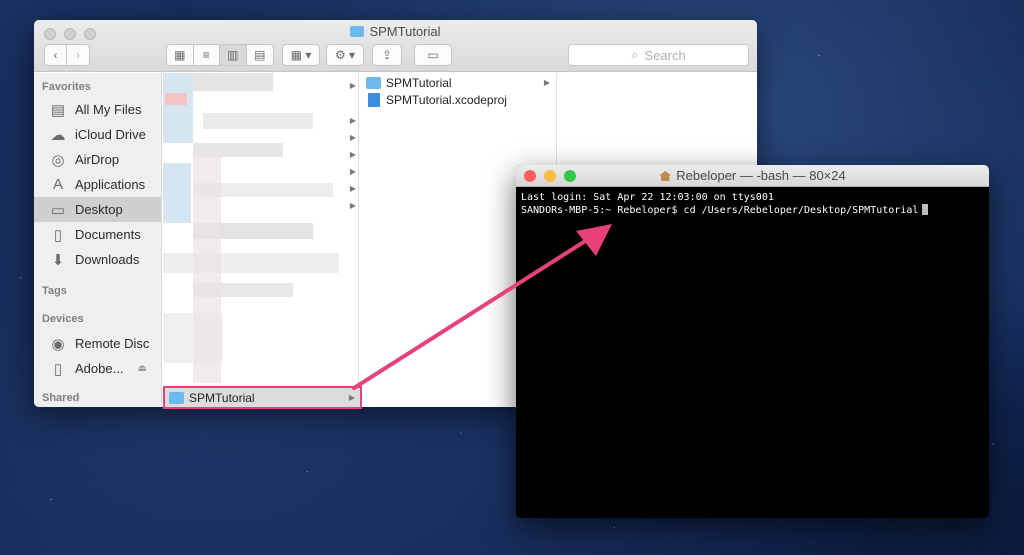 The width and height of the screenshot is (1024, 555). Describe the element at coordinates (56, 55) in the screenshot. I see `back-button: ‹` at that location.